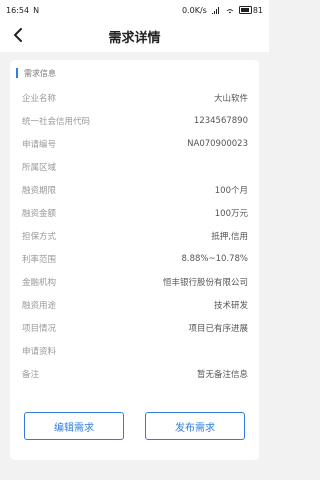  I want to click on row-label: 融资金额, so click(39, 213).